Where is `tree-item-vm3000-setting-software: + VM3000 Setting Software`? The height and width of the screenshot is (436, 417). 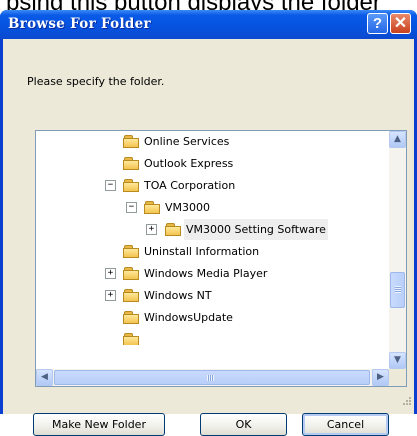 tree-item-vm3000-setting-software: + VM3000 Setting Software is located at coordinates (212, 229).